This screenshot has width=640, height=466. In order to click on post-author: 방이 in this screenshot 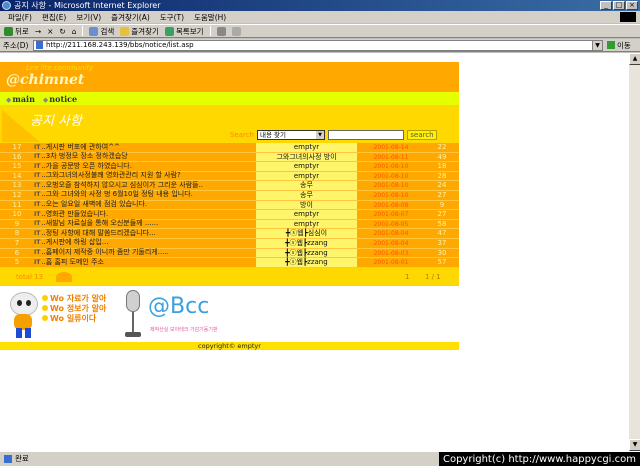, I will do `click(306, 205)`.